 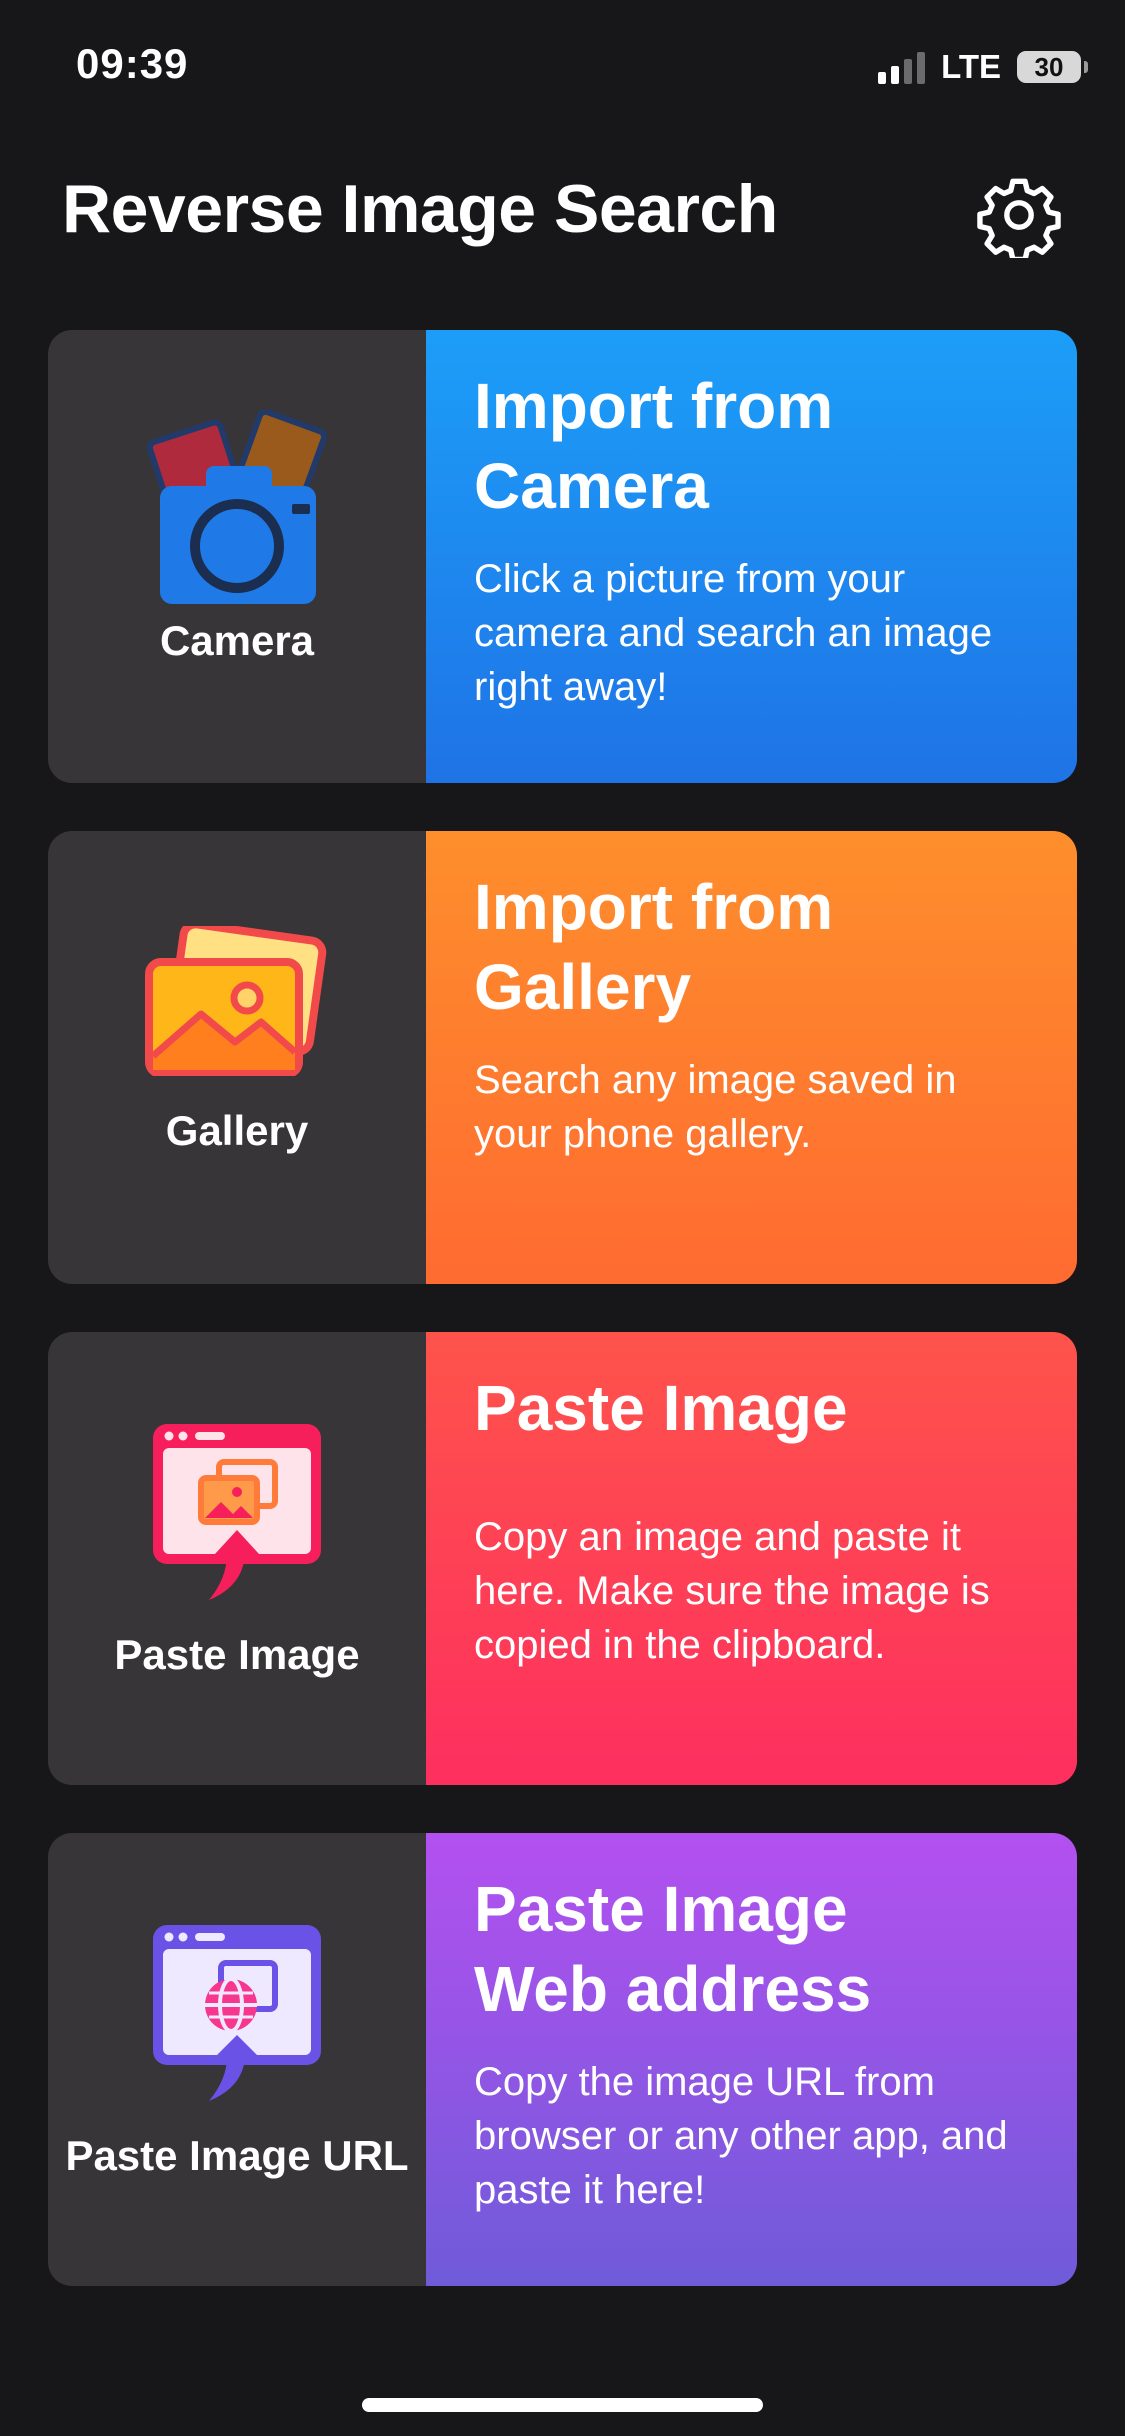 What do you see at coordinates (1049, 66) in the screenshot?
I see `battery-level: 30` at bounding box center [1049, 66].